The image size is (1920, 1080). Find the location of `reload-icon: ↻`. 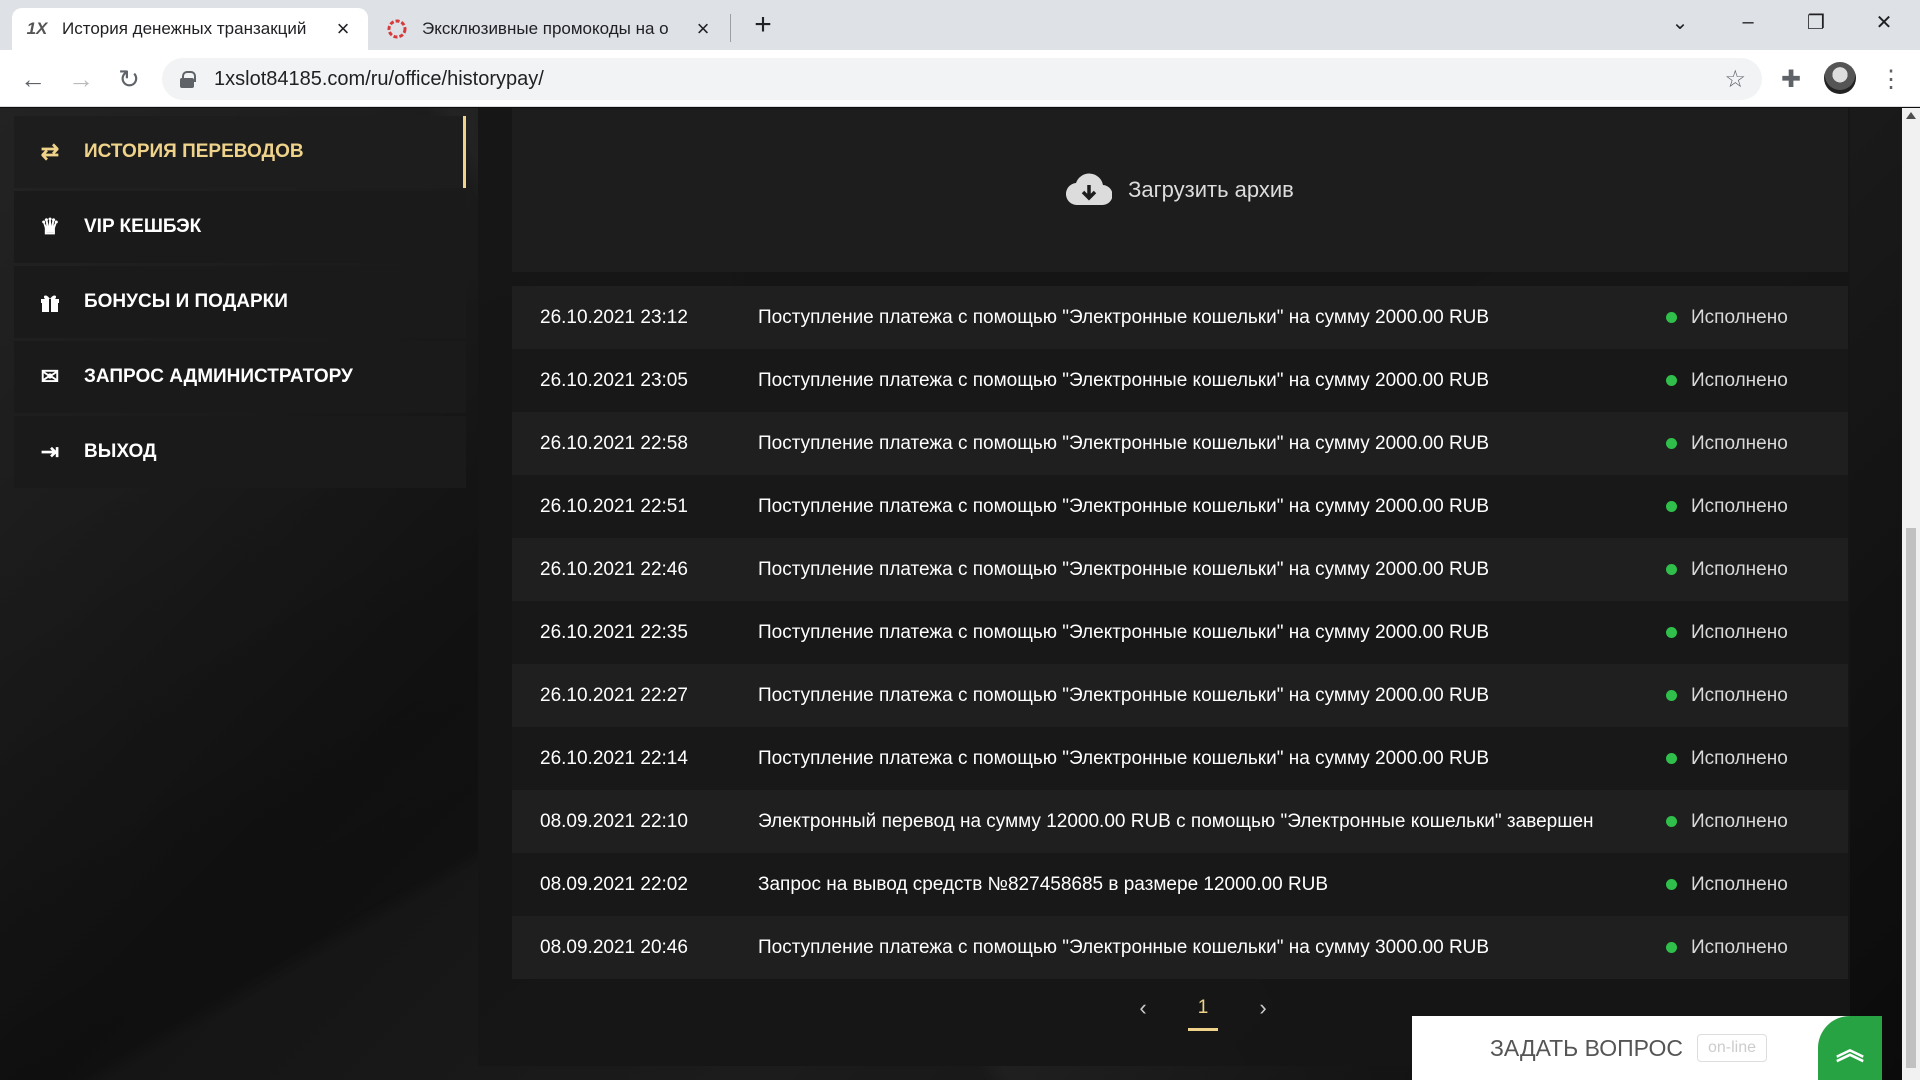

reload-icon: ↻ is located at coordinates (129, 79).